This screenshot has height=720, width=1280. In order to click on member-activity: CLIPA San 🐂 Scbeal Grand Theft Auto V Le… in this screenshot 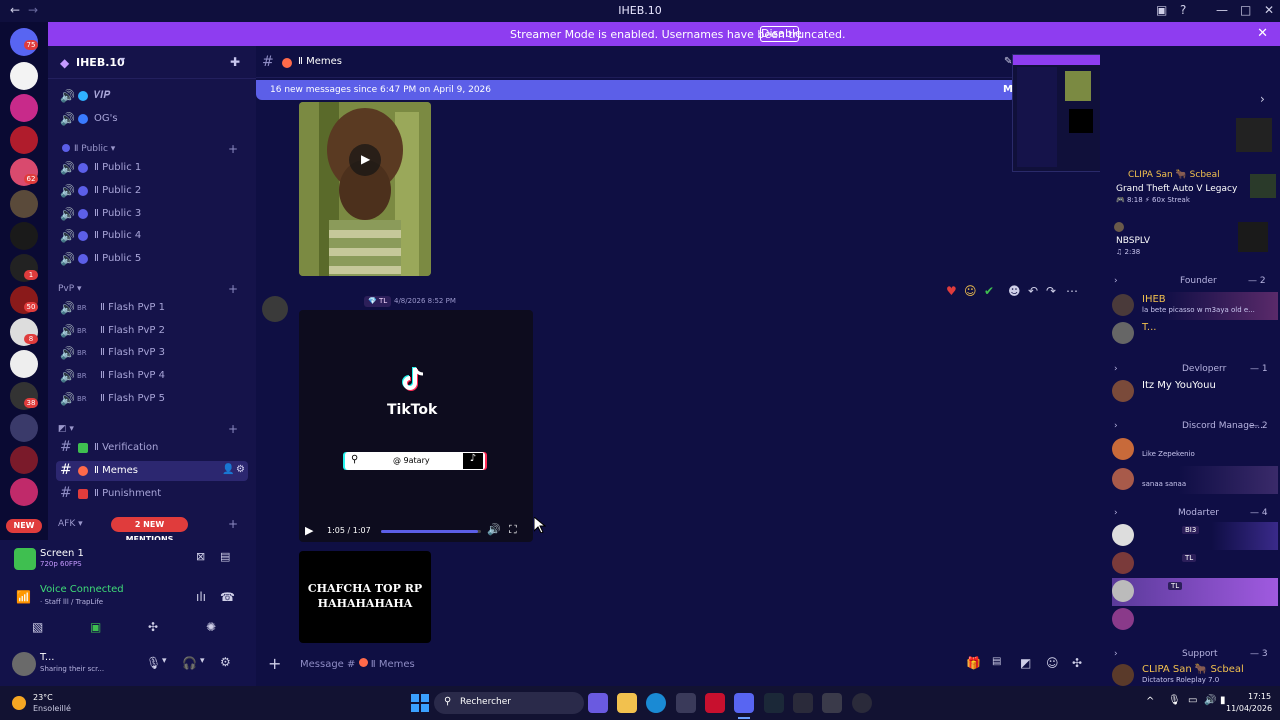, I will do `click(1195, 187)`.